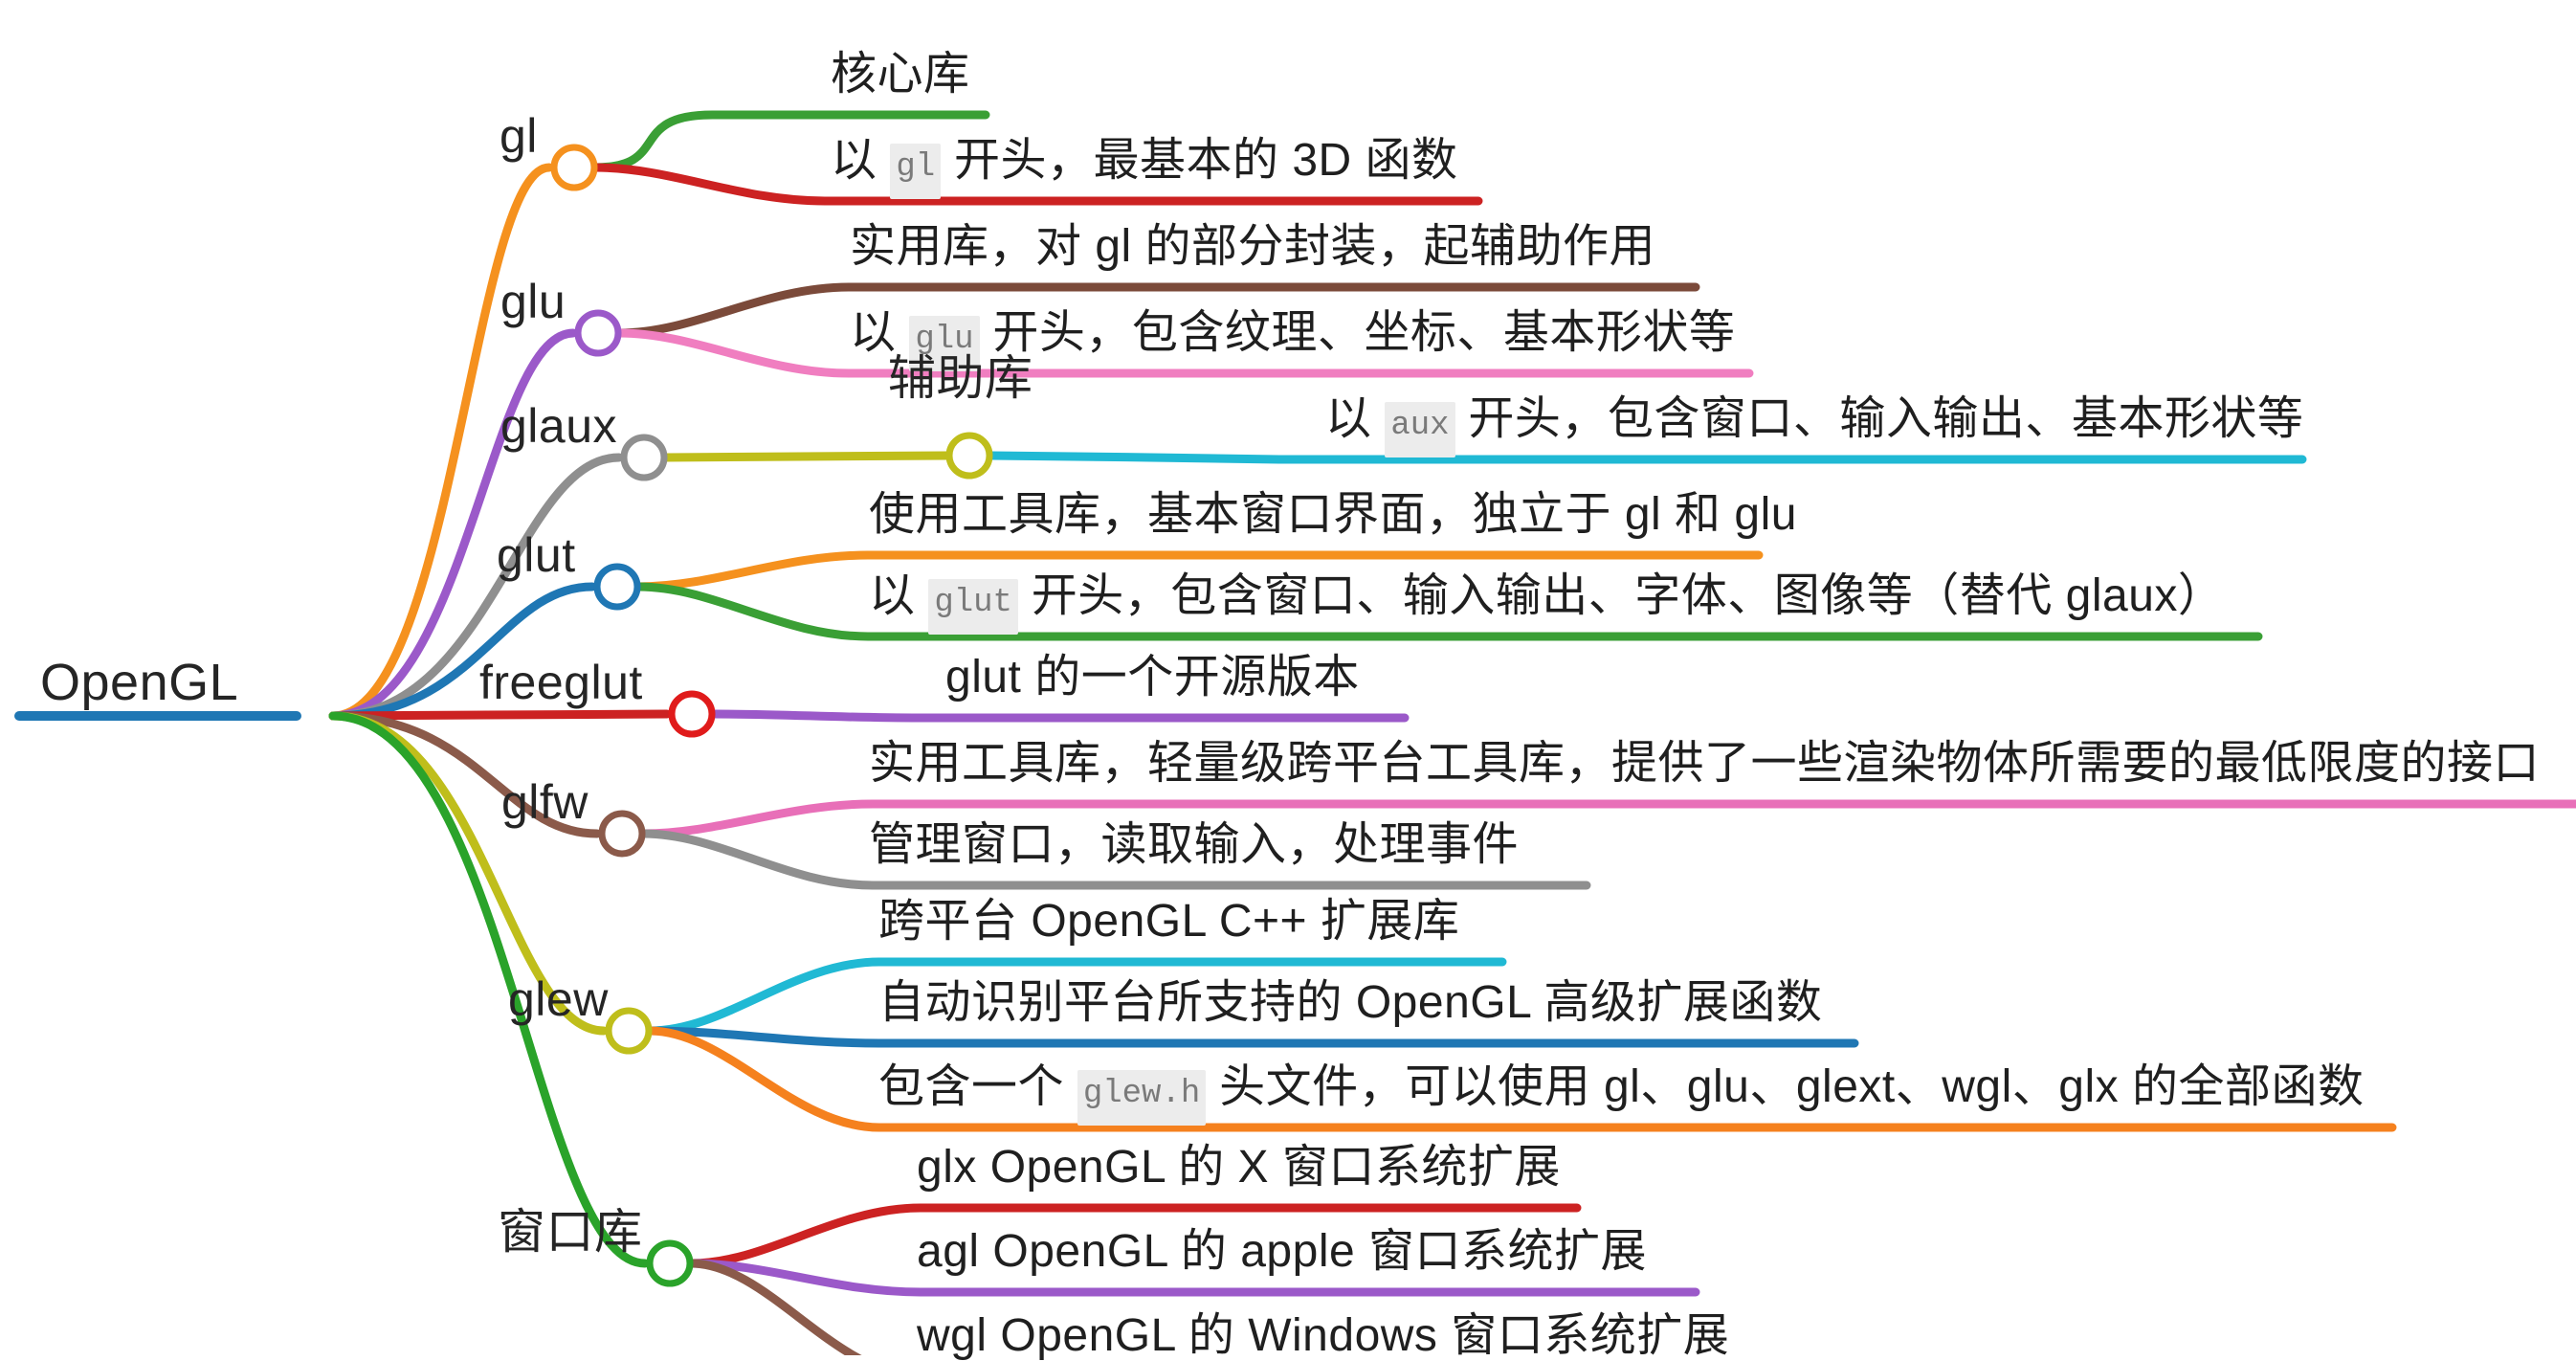  What do you see at coordinates (900, 74) in the screenshot?
I see `leaf-label: 核心库` at bounding box center [900, 74].